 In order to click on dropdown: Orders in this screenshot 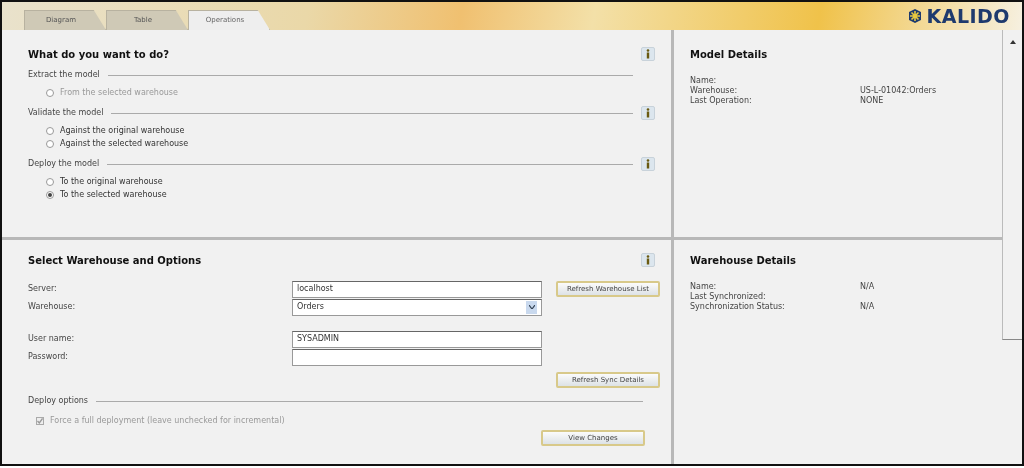, I will do `click(417, 307)`.